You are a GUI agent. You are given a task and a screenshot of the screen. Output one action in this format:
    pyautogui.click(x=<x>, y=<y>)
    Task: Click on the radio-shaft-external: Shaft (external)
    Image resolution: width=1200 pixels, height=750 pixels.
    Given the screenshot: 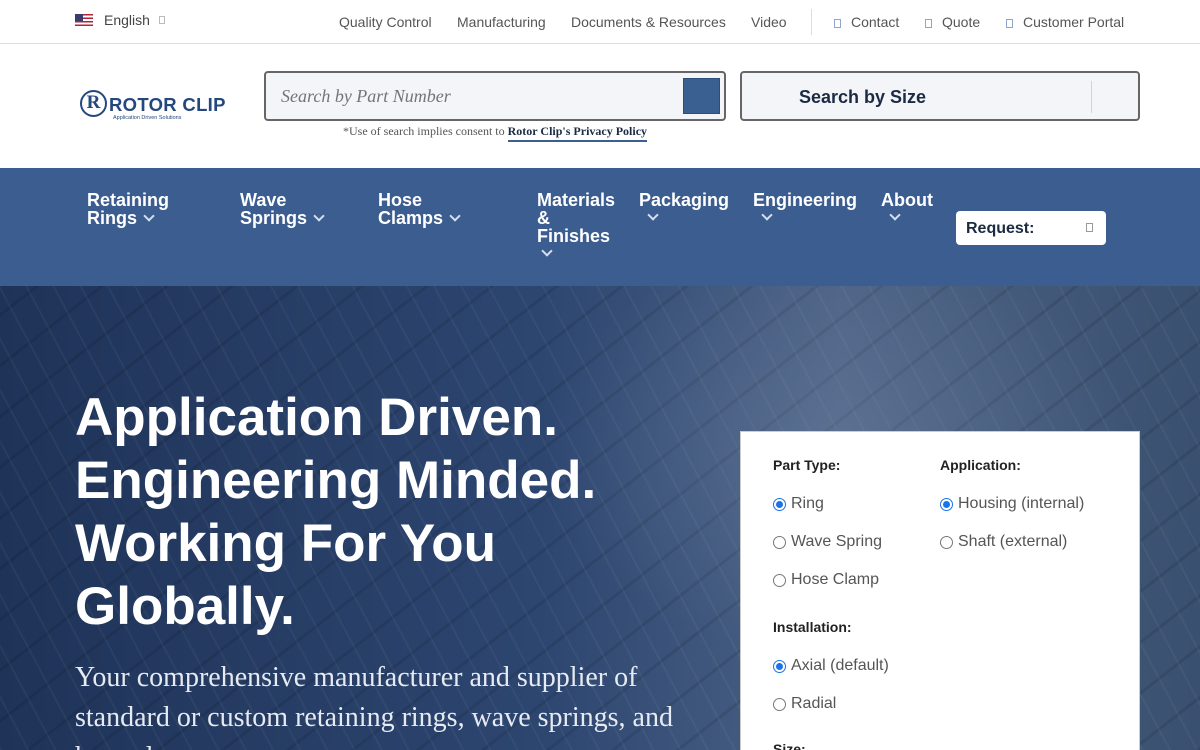 What is the action you would take?
    pyautogui.click(x=1003, y=542)
    